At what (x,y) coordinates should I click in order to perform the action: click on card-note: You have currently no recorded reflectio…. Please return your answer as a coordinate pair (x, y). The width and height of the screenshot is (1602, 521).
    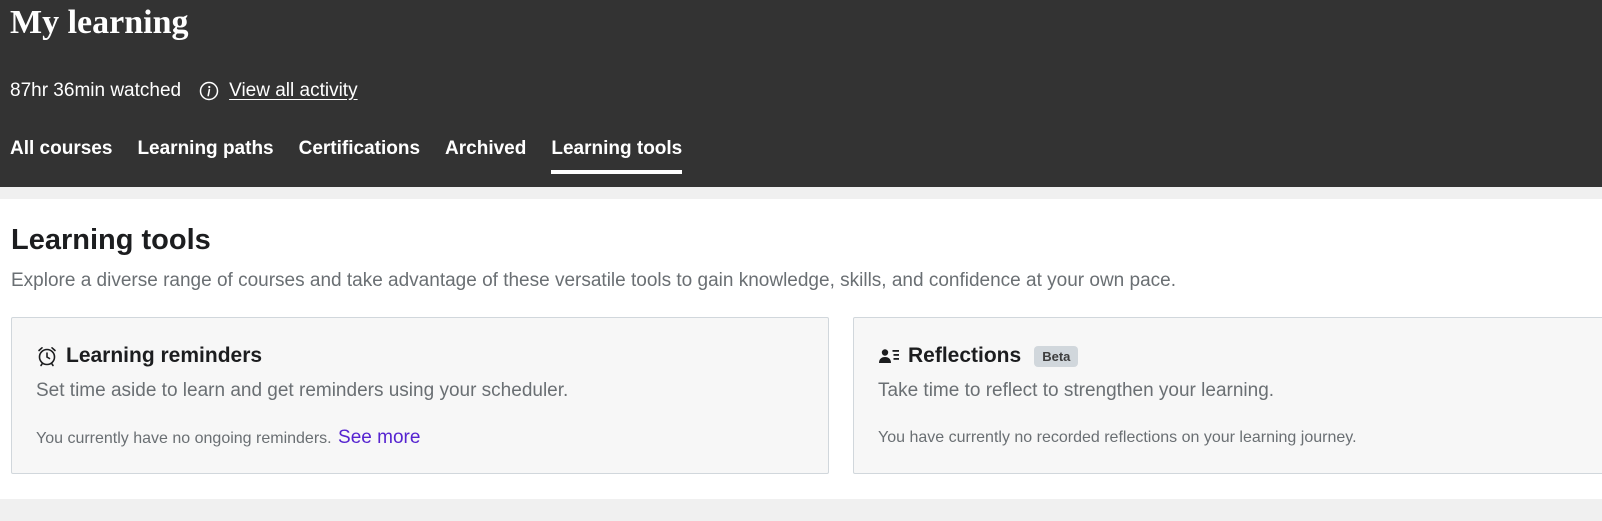
    Looking at the image, I should click on (1117, 437).